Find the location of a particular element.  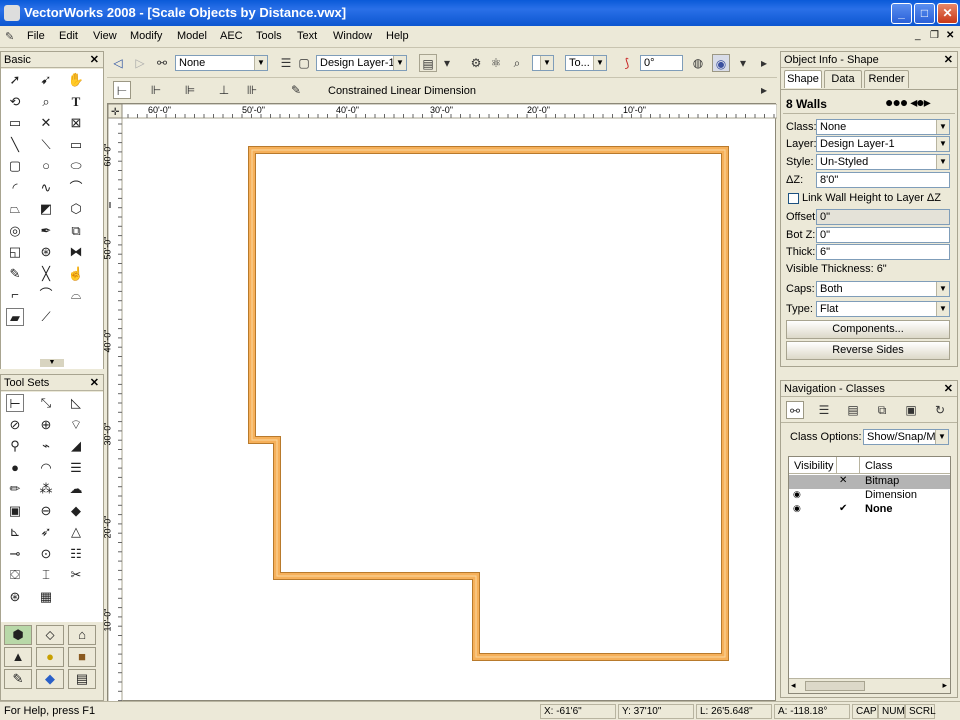

oval-tool-icon: ⬭ is located at coordinates (76, 166).